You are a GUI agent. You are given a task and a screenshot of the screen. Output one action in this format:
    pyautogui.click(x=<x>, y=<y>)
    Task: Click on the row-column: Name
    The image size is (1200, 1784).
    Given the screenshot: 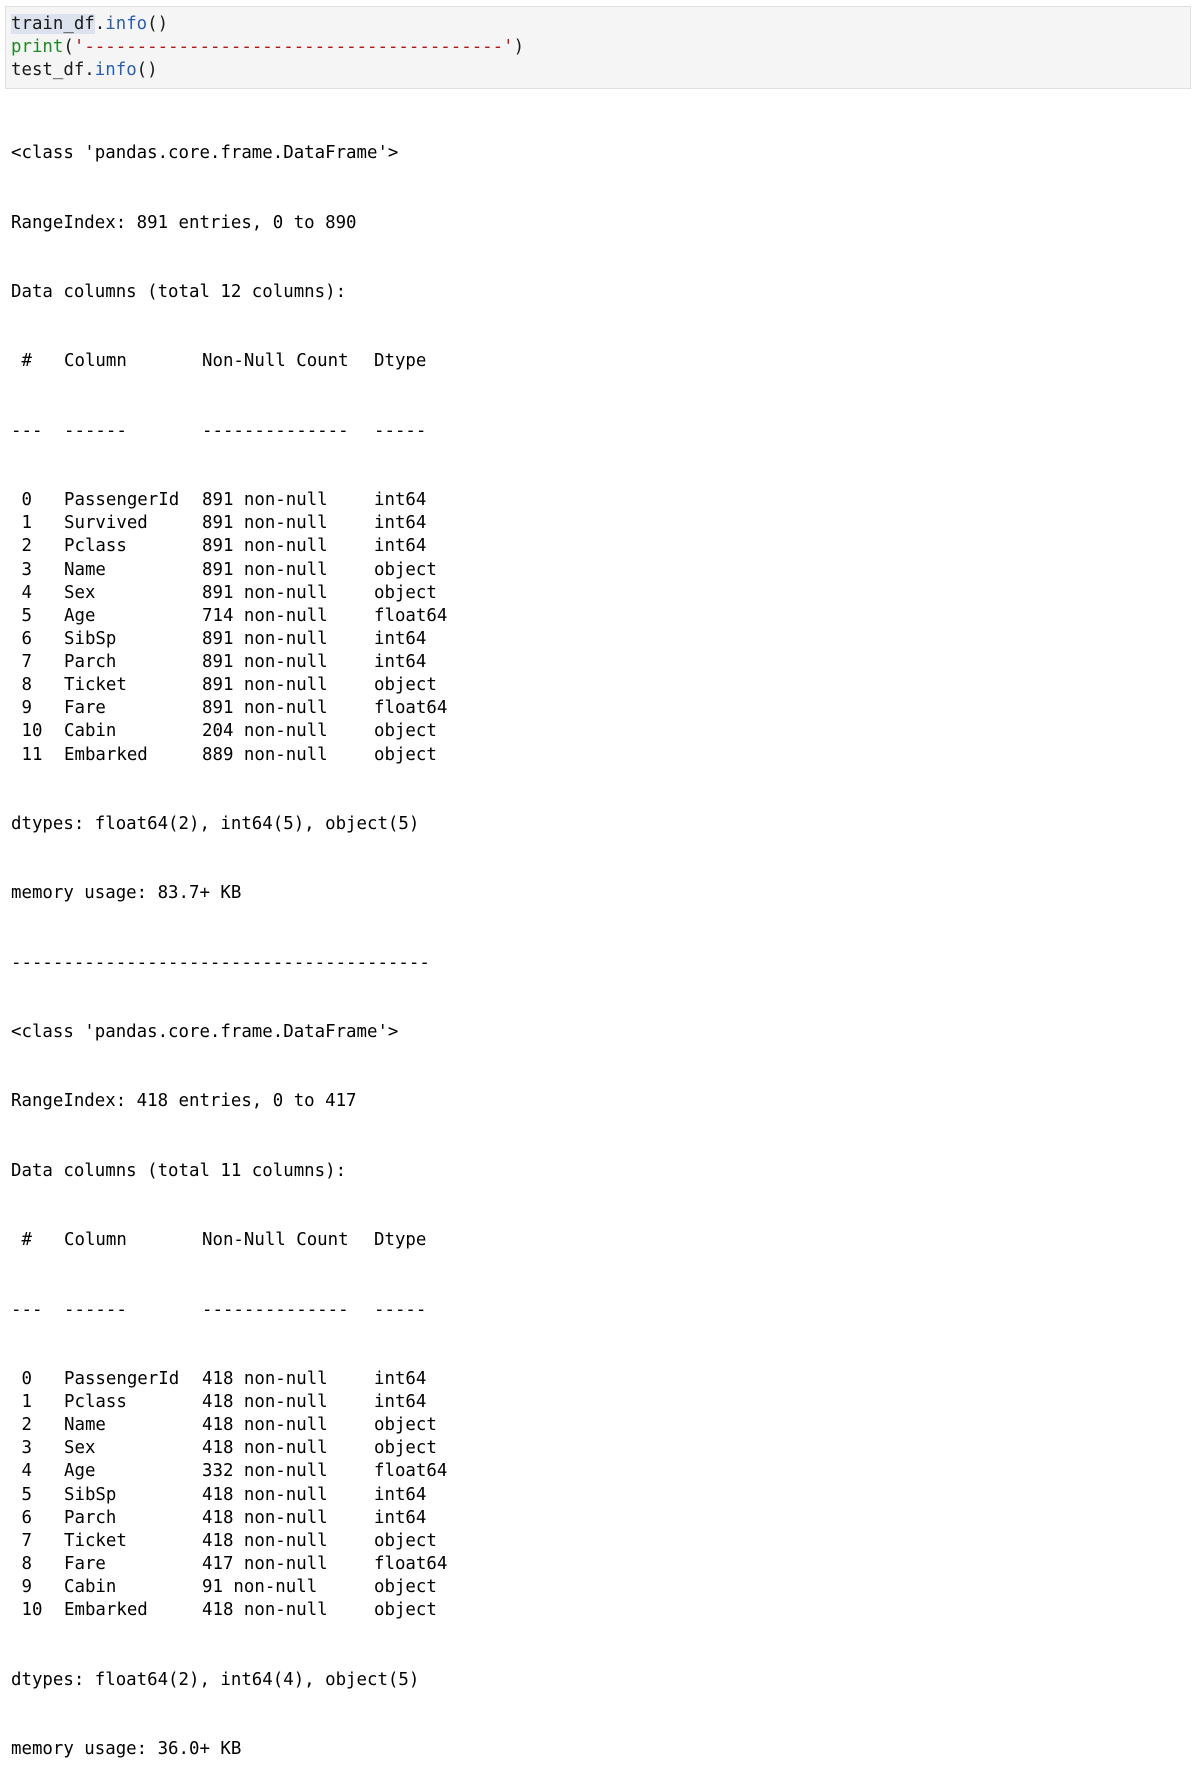 What is the action you would take?
    pyautogui.click(x=85, y=1425)
    